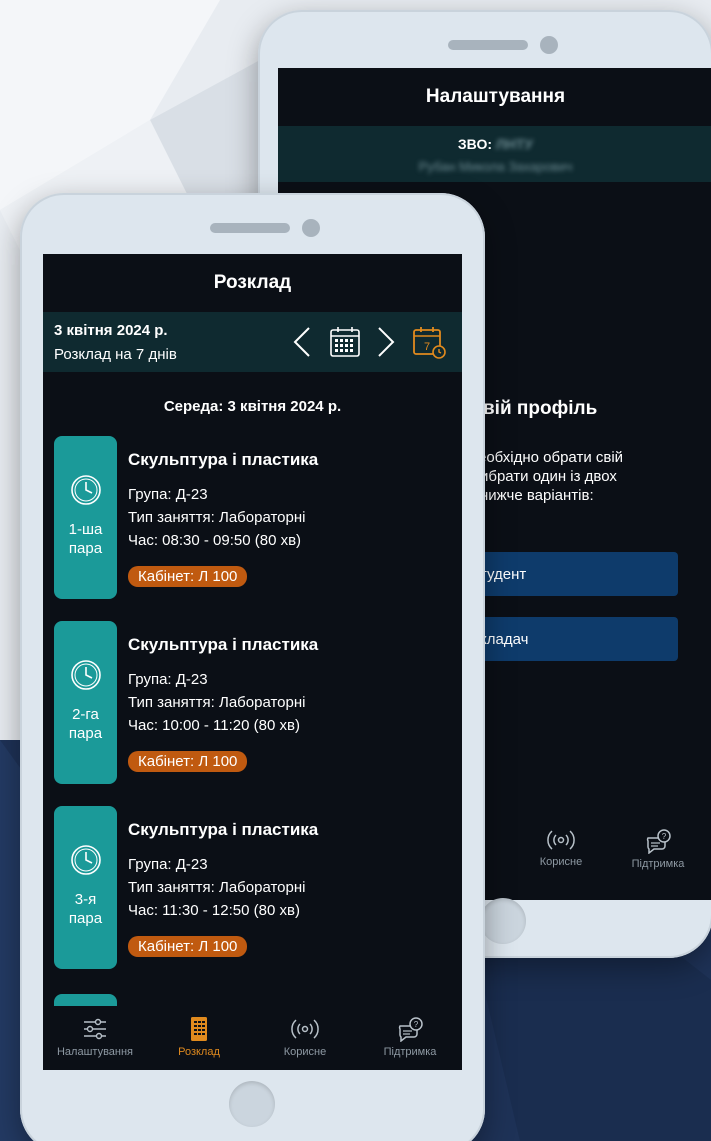 The height and width of the screenshot is (1141, 711). Describe the element at coordinates (494, 144) in the screenshot. I see `institution-line: ЗВО: ЛНТУ` at that location.